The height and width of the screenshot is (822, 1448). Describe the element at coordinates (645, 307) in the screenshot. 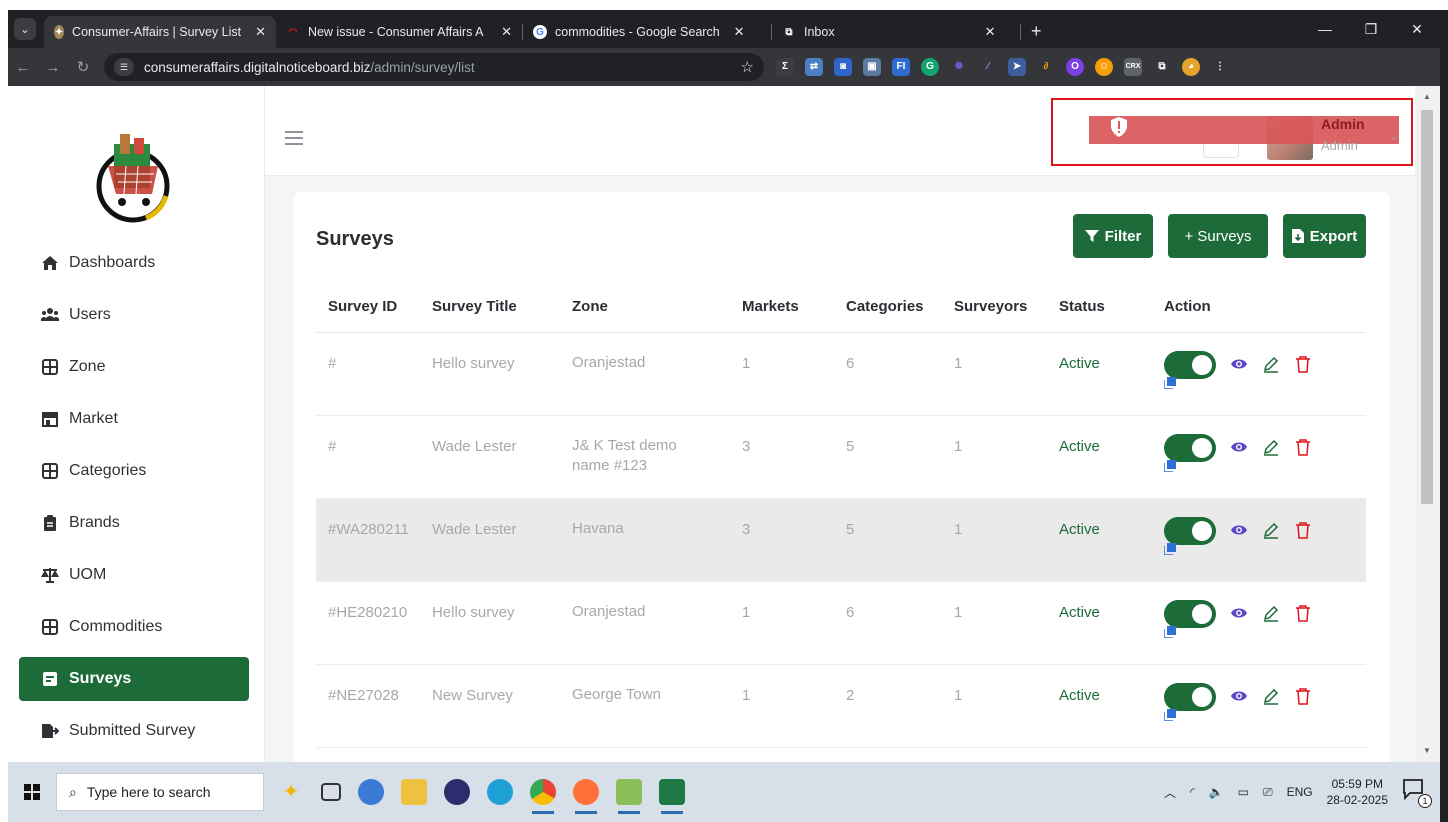

I see `column-header: Zone` at that location.